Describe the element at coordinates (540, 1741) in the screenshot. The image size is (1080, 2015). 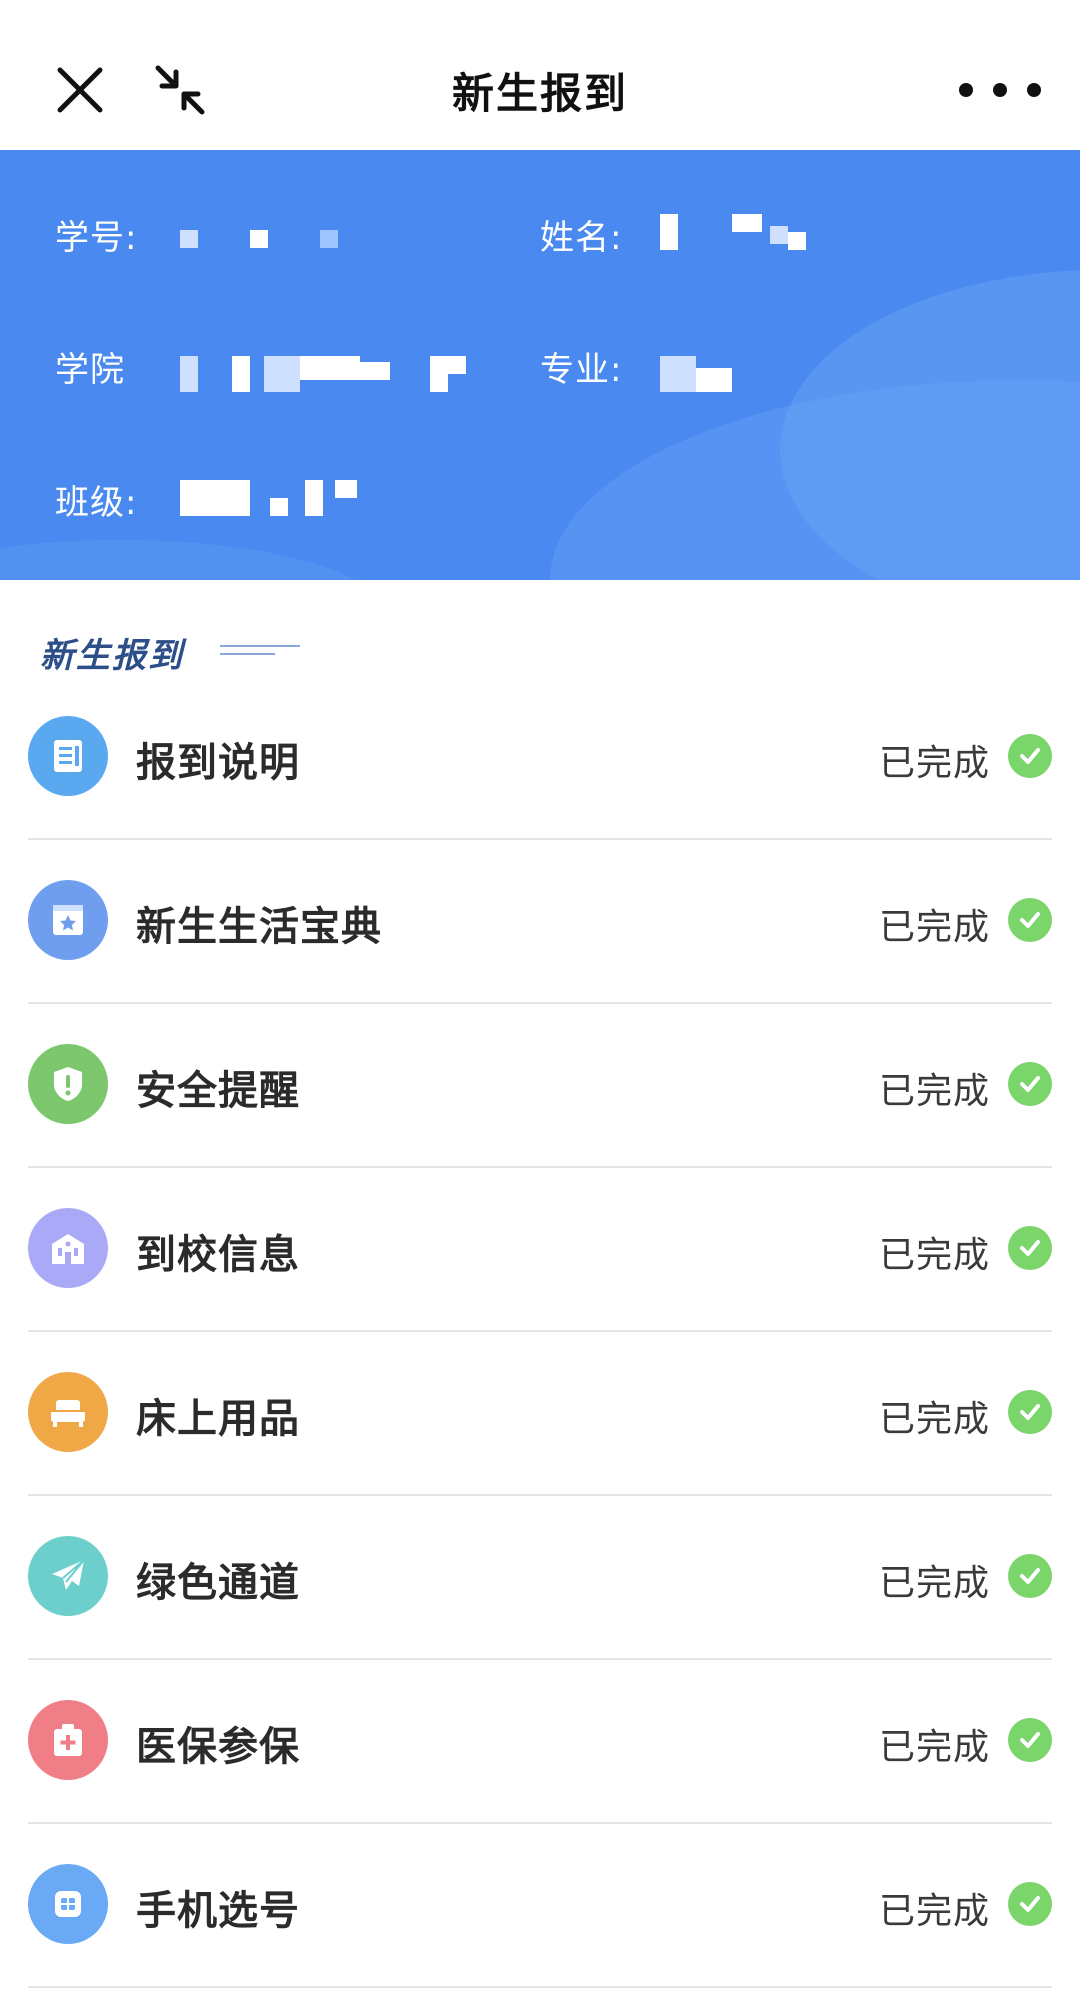
I see `task-row-medical-insurance: 医保参保 已完成` at that location.